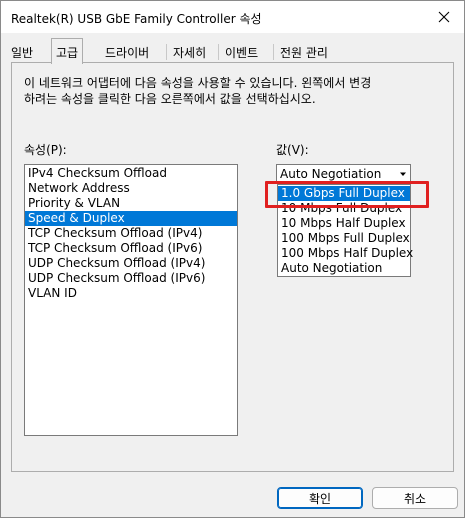  Describe the element at coordinates (345, 253) in the screenshot. I see `dropdown-option: 100 Mbps Half Duplex` at that location.